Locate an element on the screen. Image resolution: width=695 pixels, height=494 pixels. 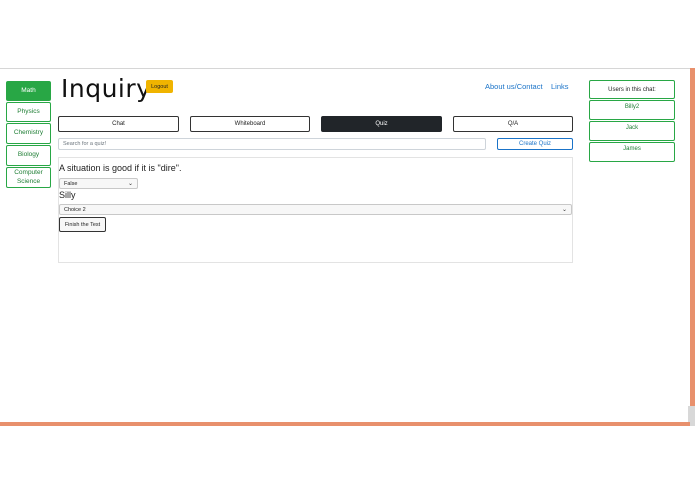
finish-test-button: Finish the Test is located at coordinates (82, 224).